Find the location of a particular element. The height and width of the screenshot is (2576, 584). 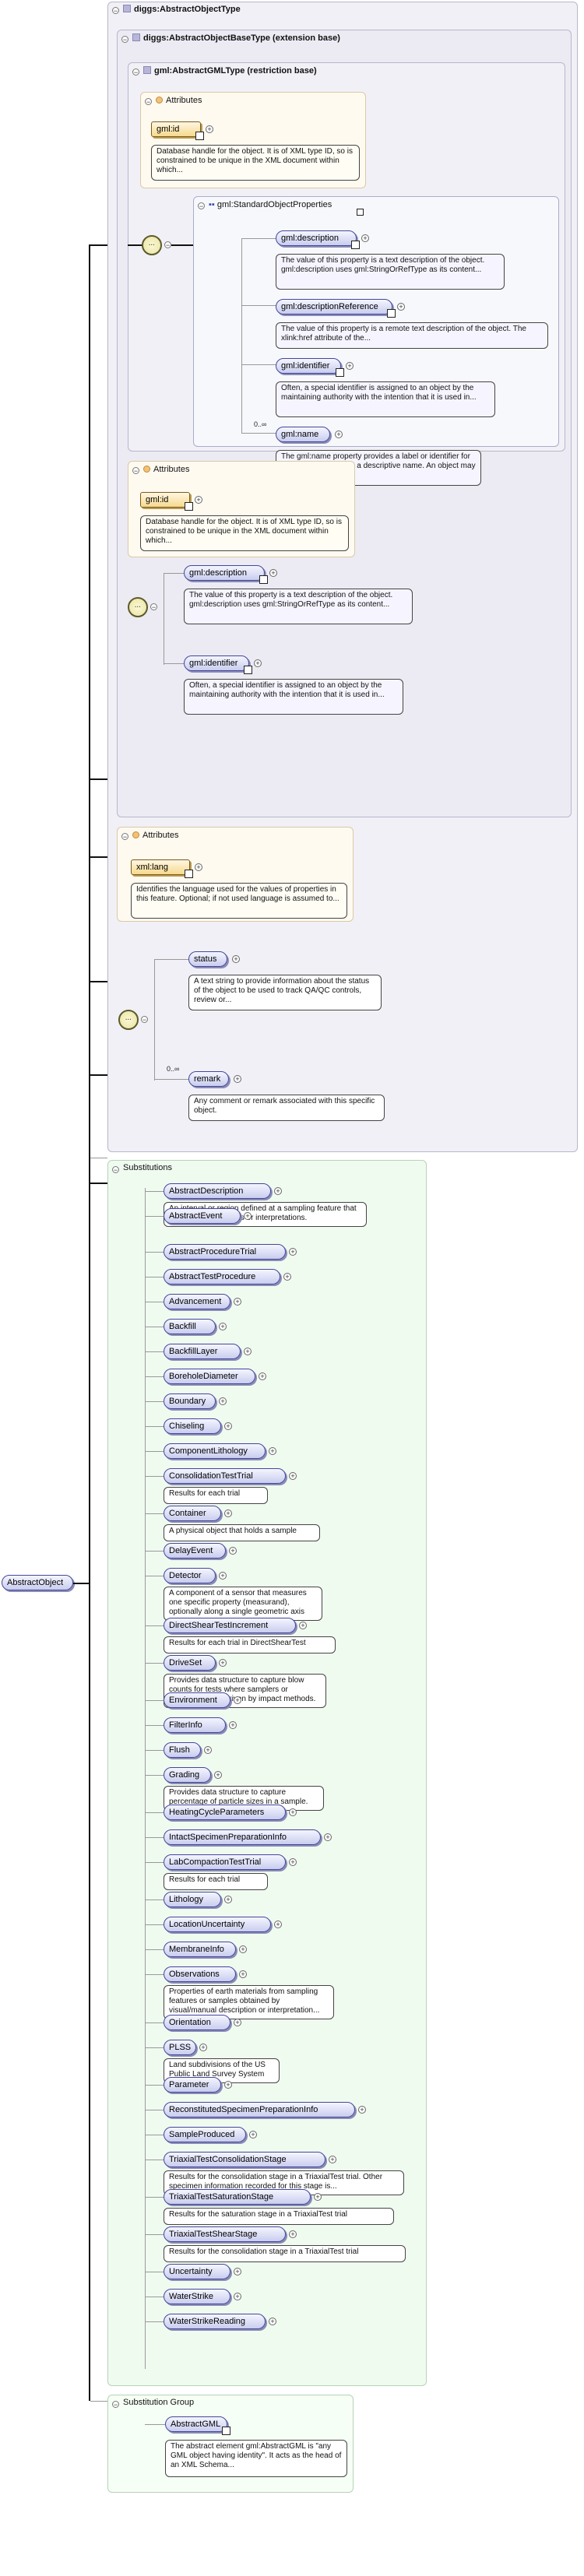

substitution-driveset: DriveSet is located at coordinates (190, 1663).